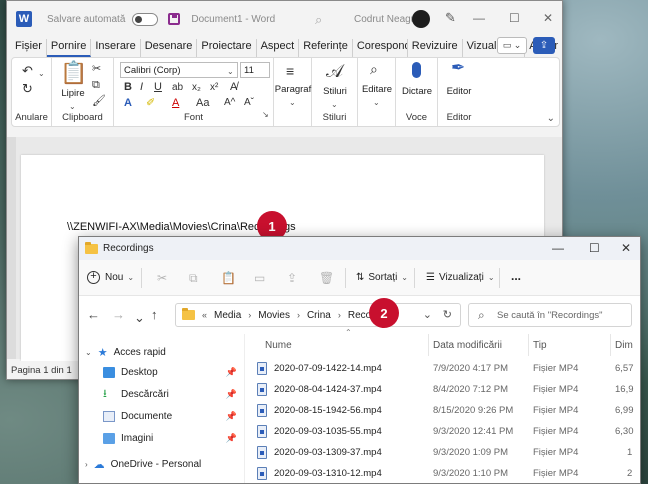 This screenshot has height=484, width=648. Describe the element at coordinates (447, 314) in the screenshot. I see `refresh-icon: ↻` at that location.